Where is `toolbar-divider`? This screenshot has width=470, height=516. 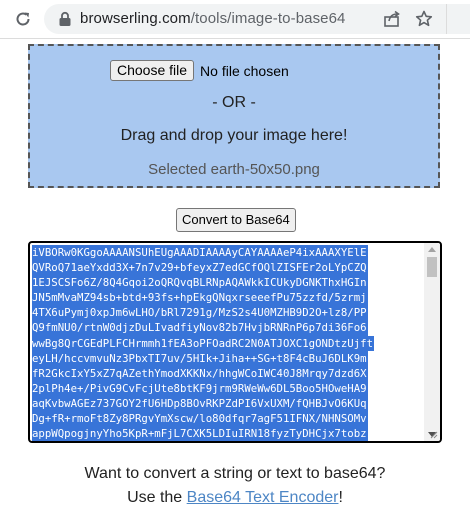 toolbar-divider is located at coordinates (458, 19).